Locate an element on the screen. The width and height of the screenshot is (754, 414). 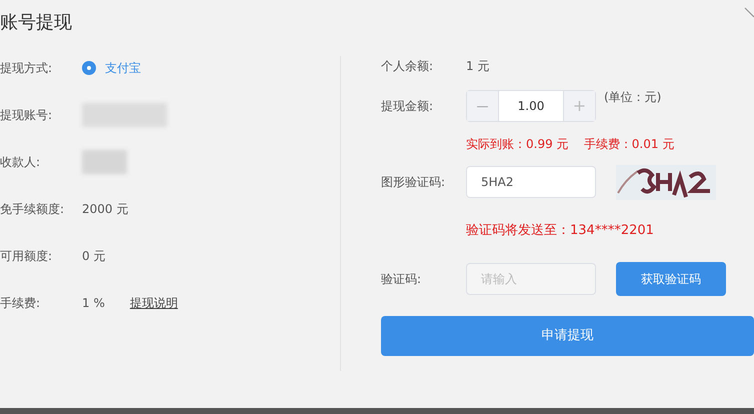
code-input: 请输入 is located at coordinates (531, 279).